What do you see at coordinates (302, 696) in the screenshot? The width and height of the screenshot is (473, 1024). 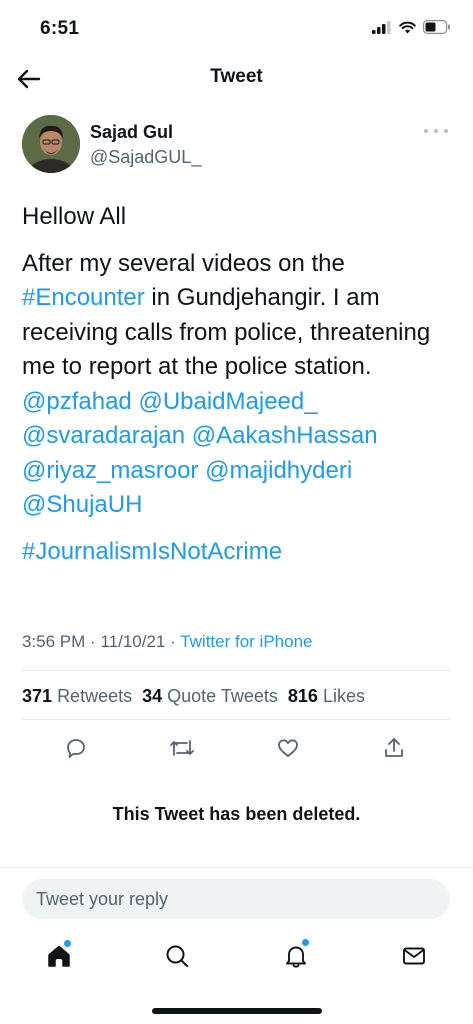 I see `likes-count: 816` at bounding box center [302, 696].